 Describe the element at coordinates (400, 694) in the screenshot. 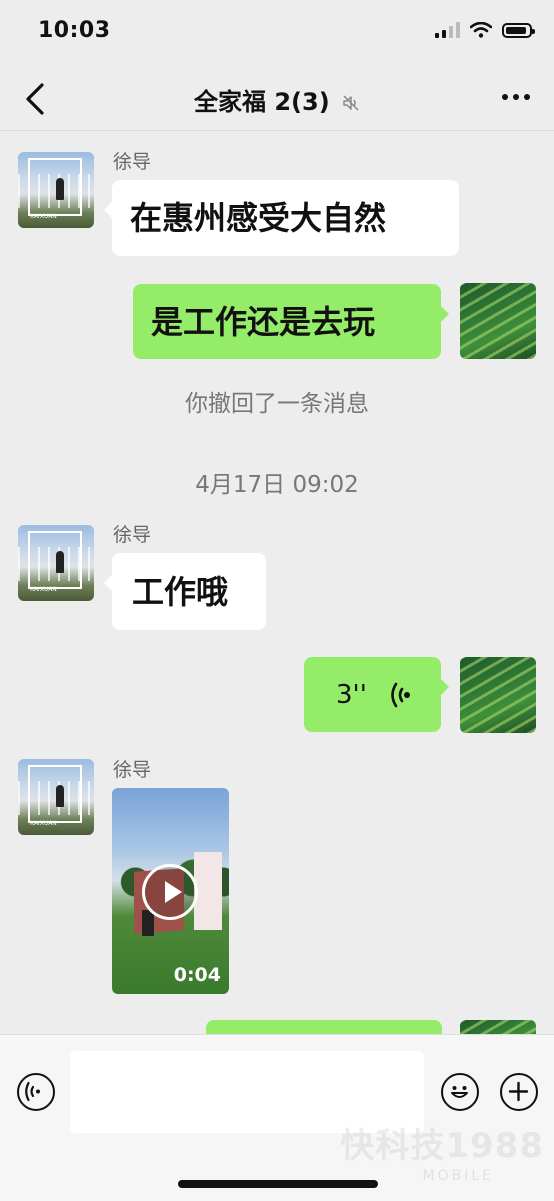

I see `voice-wave-icon` at that location.